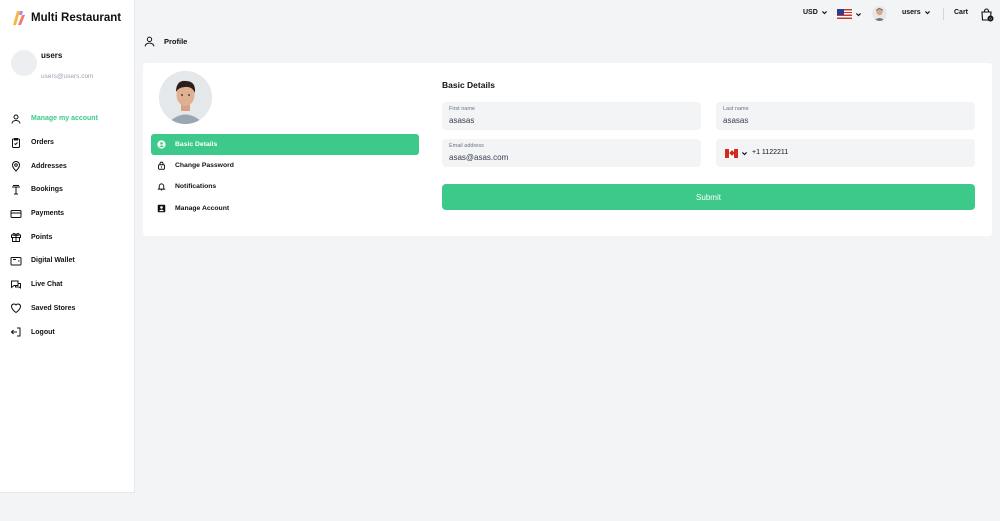 The width and height of the screenshot is (1000, 521). Describe the element at coordinates (810, 12) in the screenshot. I see `currency-label: USD` at that location.